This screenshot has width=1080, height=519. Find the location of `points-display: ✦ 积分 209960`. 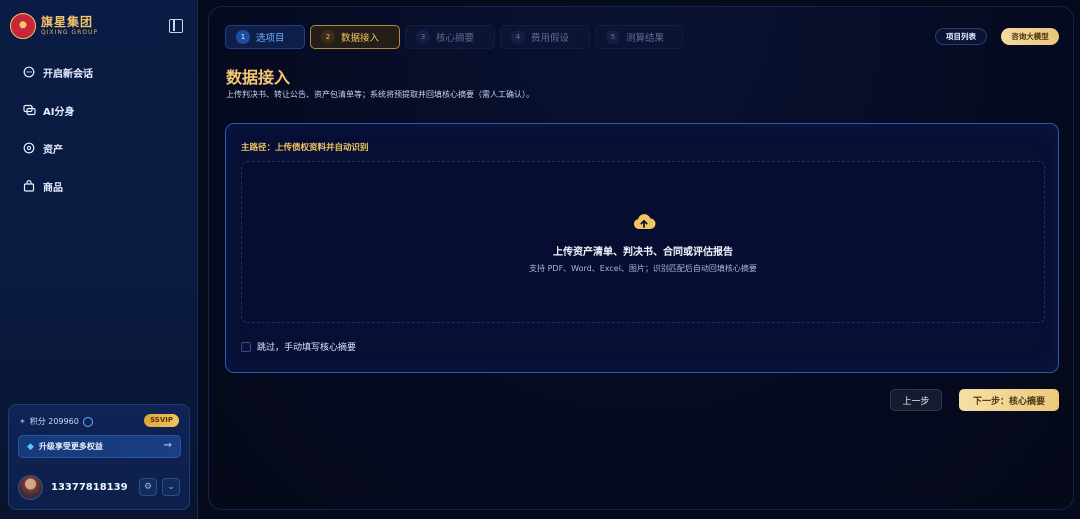

points-display: ✦ 积分 209960 is located at coordinates (56, 421).